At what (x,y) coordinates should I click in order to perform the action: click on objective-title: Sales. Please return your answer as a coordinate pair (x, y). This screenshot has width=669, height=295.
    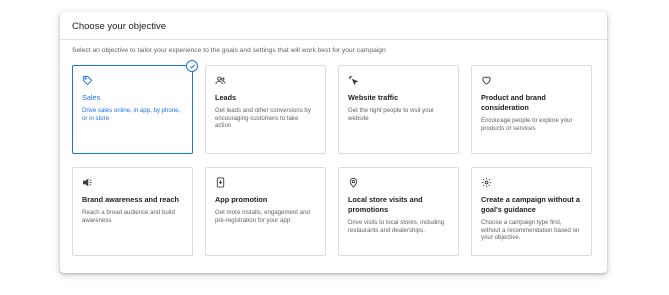
    Looking at the image, I should click on (91, 97).